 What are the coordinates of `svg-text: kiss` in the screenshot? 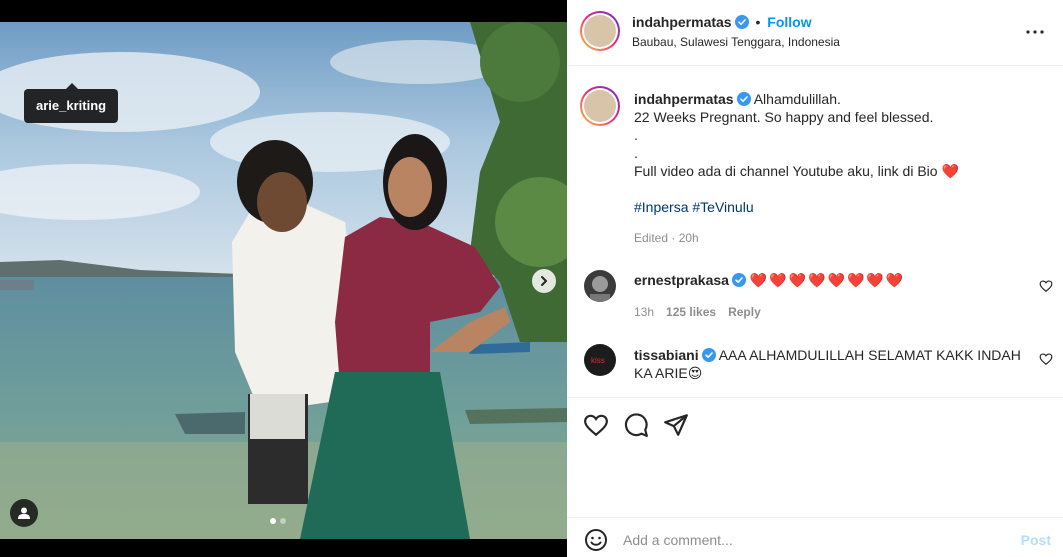 It's located at (598, 360).